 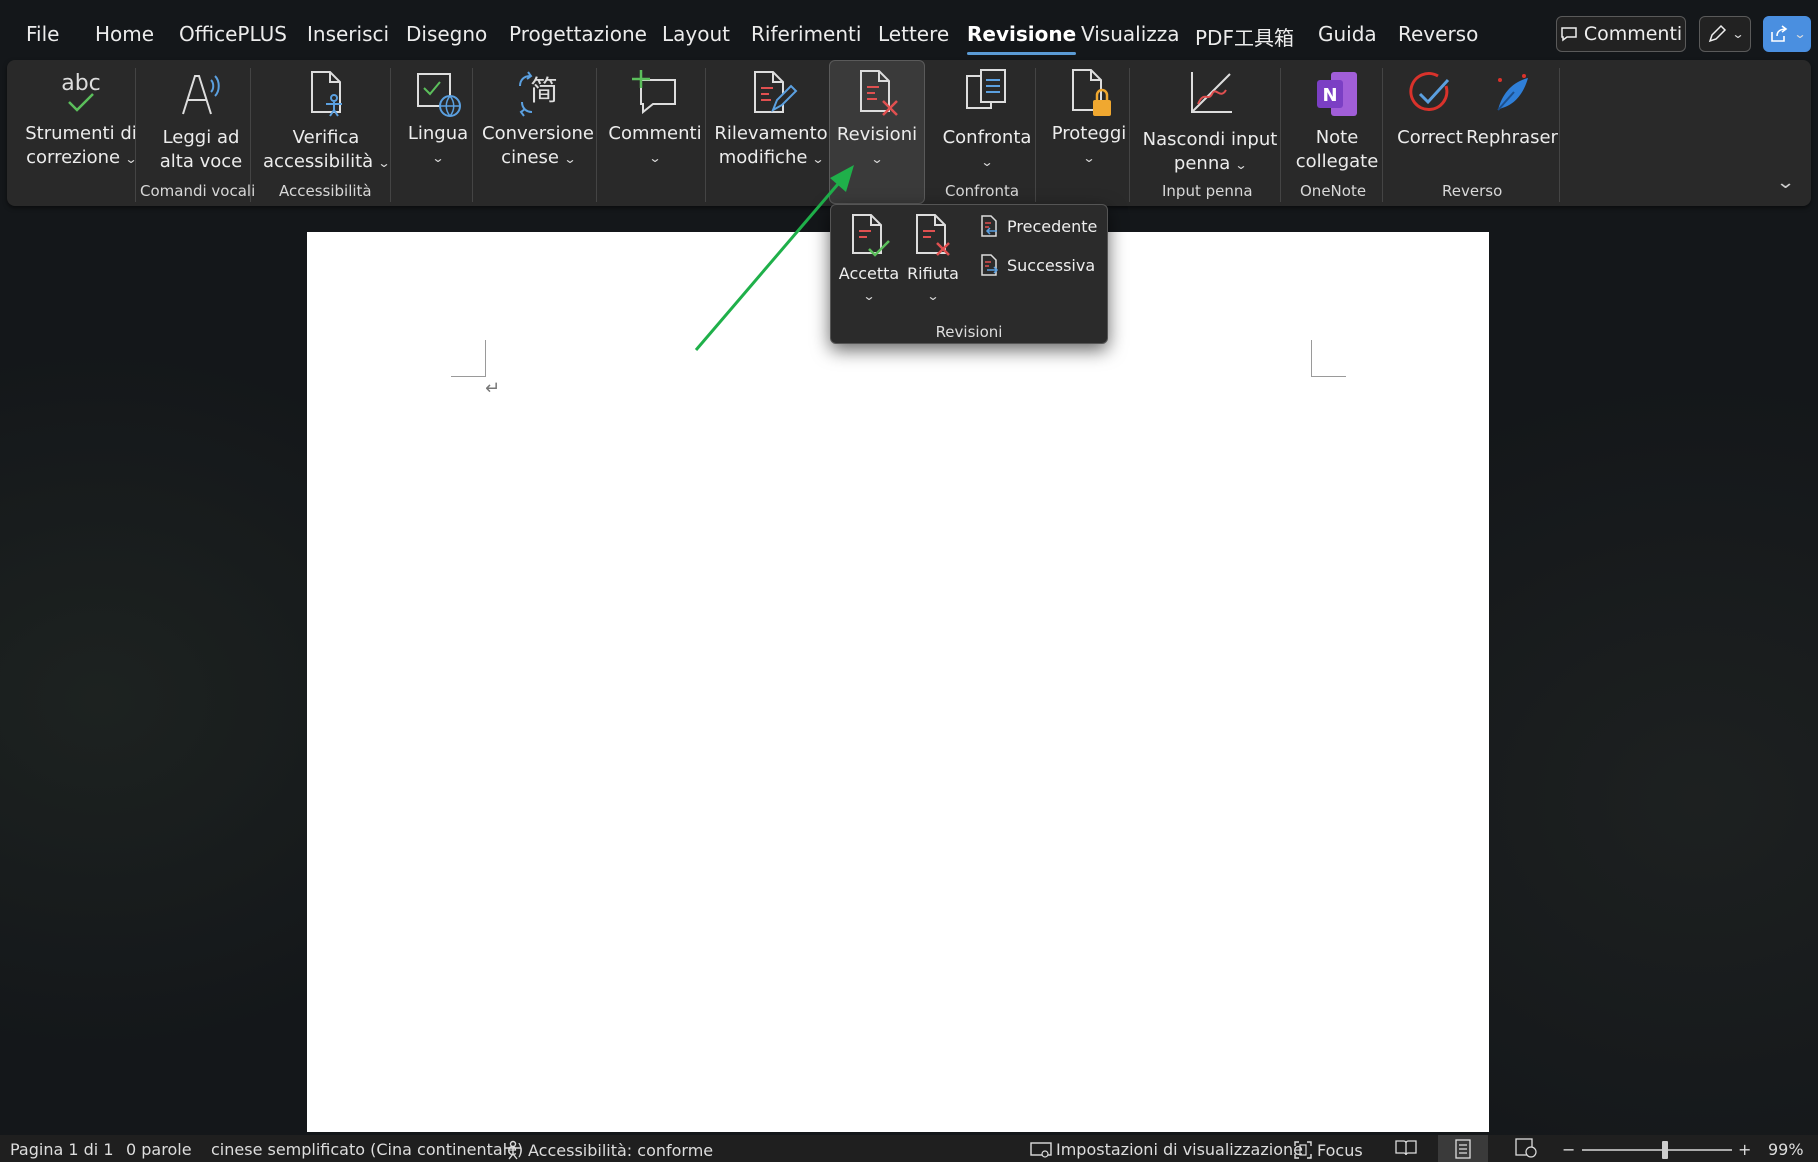 I want to click on next-label: Successiva, so click(x=1051, y=265).